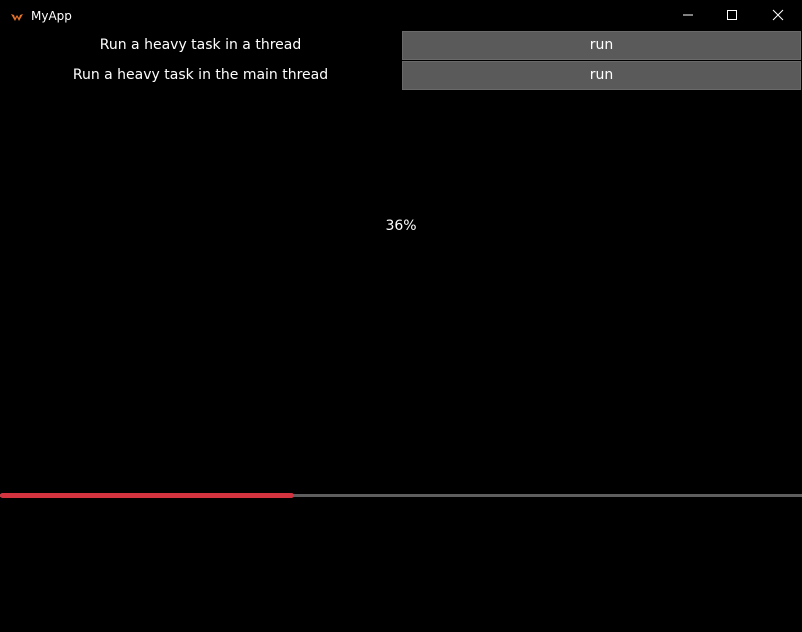  I want to click on maximize-icon, so click(732, 15).